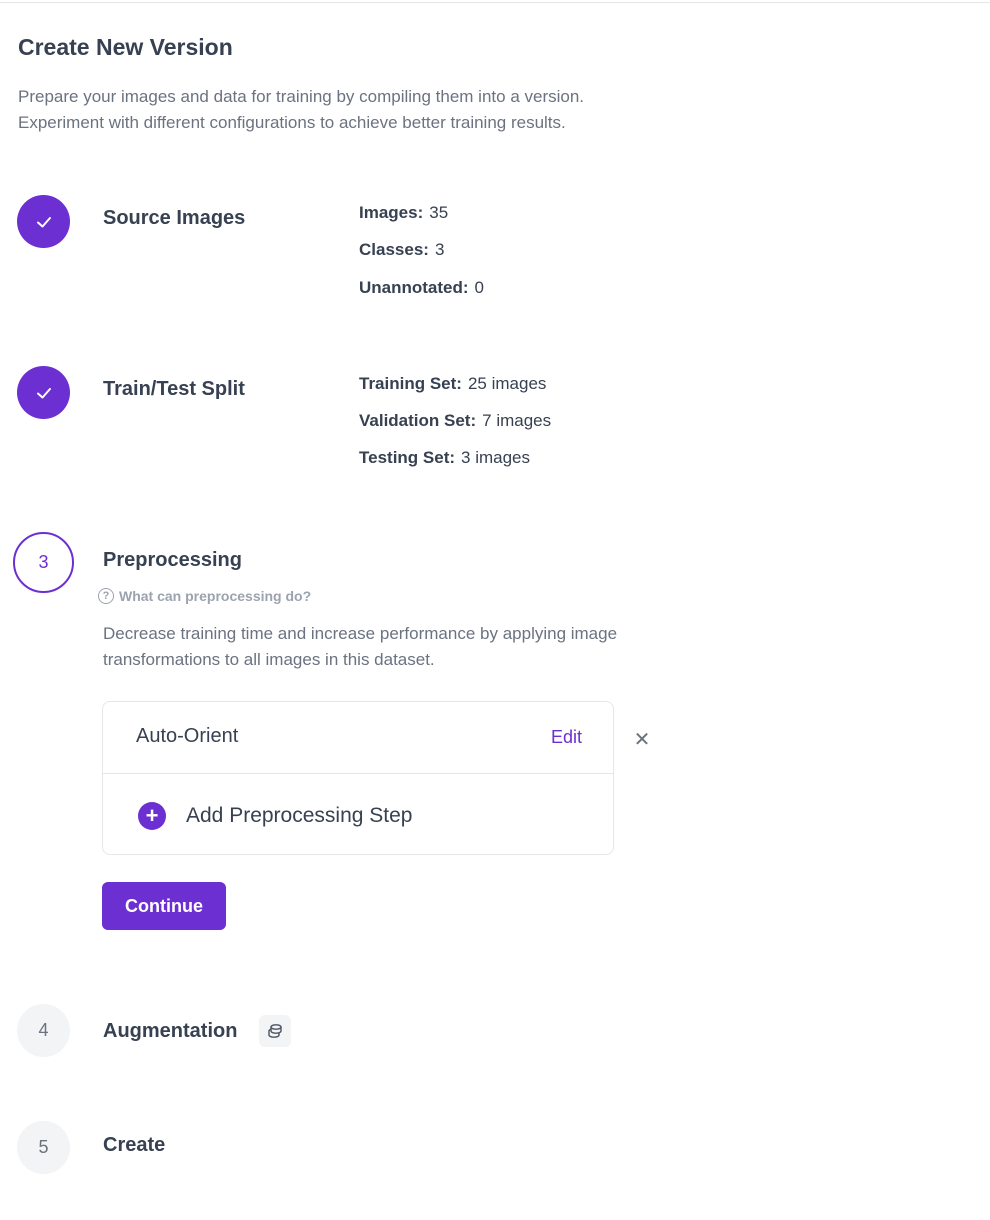 The width and height of the screenshot is (990, 1220). What do you see at coordinates (152, 816) in the screenshot?
I see `plus-circle-icon: +` at bounding box center [152, 816].